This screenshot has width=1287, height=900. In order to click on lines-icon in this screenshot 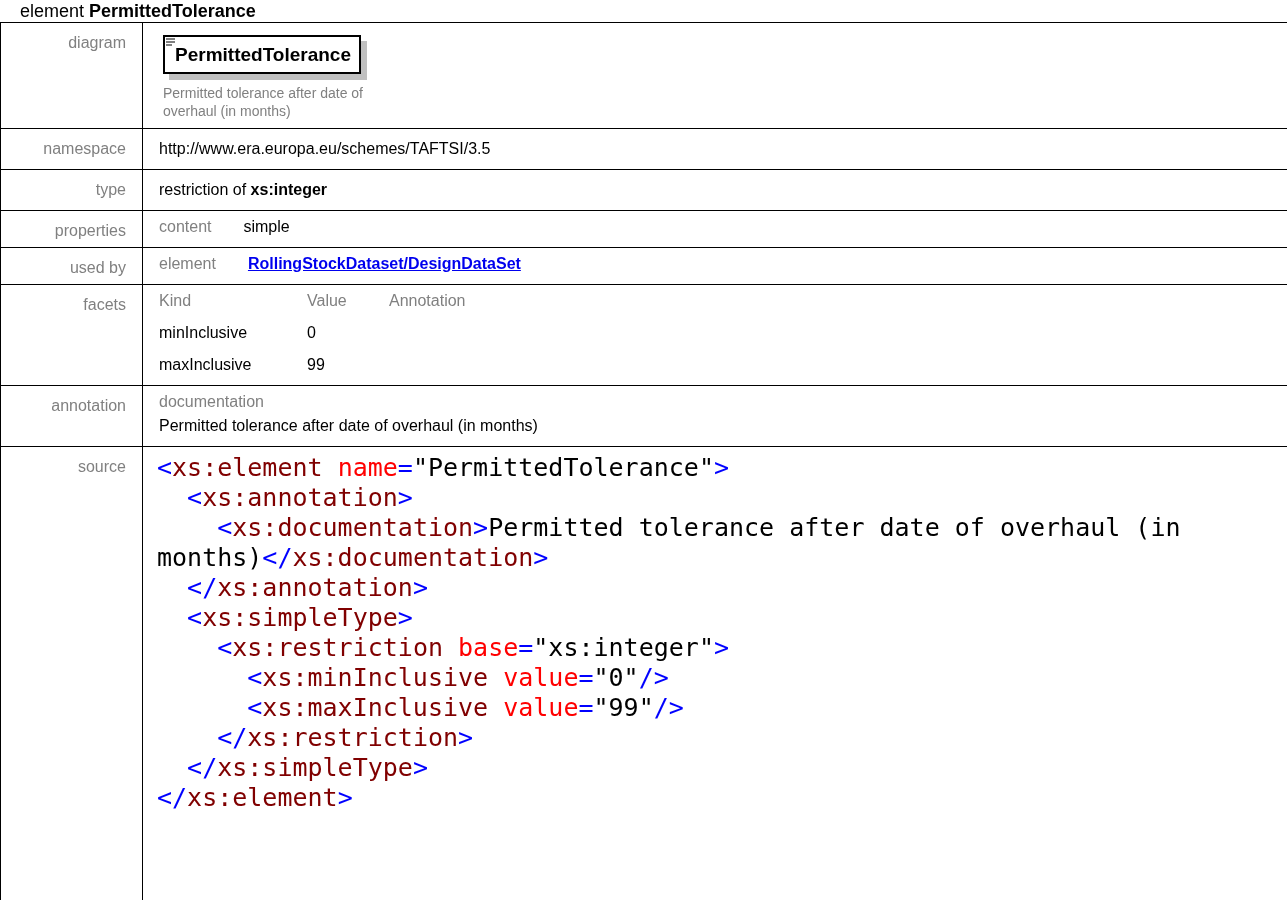, I will do `click(170, 42)`.